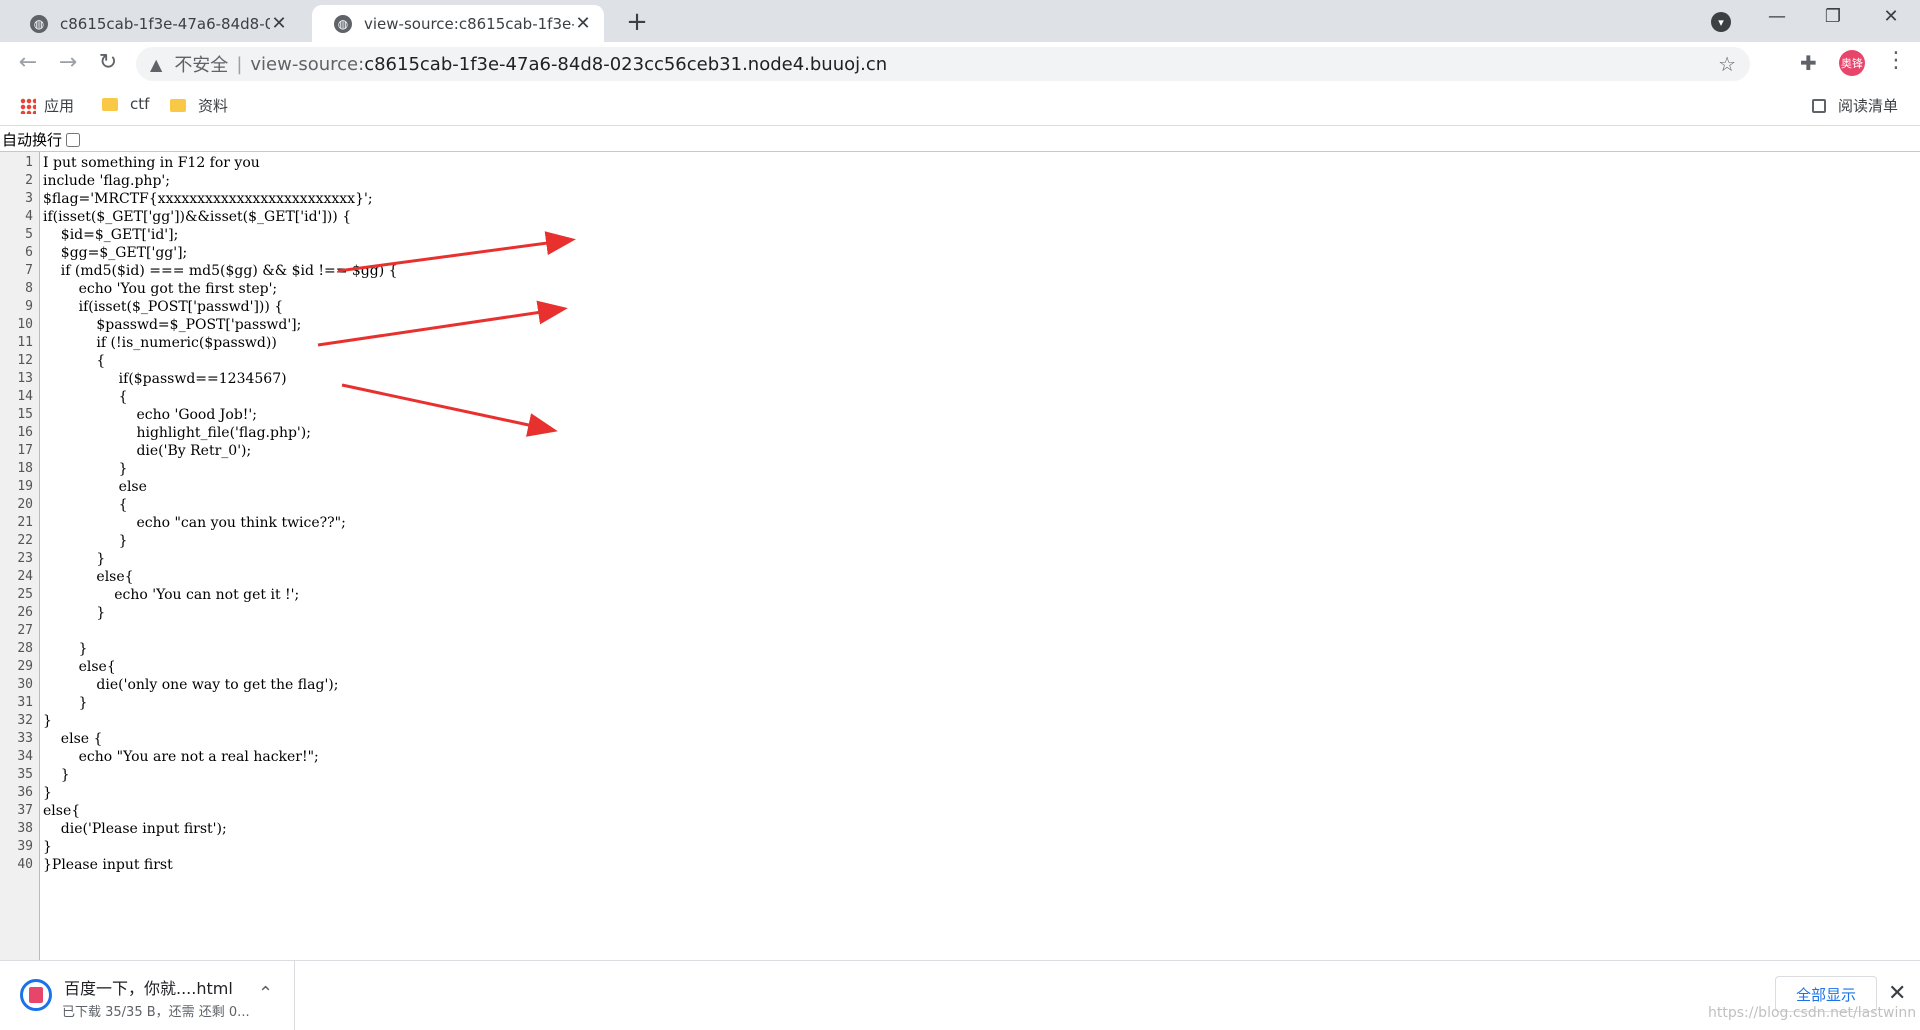 The height and width of the screenshot is (1030, 1920). Describe the element at coordinates (960, 469) in the screenshot. I see `code-line: 18 }` at that location.